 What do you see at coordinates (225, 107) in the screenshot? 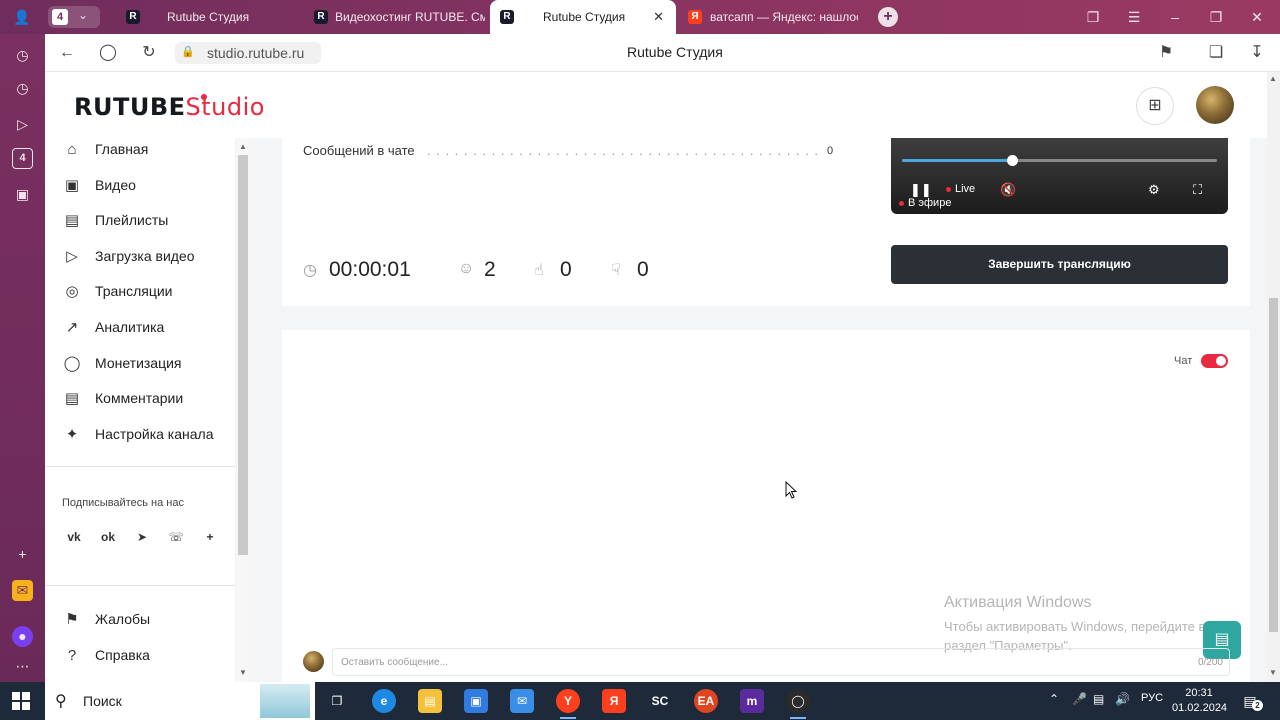
I see `logo-studio: Studio` at bounding box center [225, 107].